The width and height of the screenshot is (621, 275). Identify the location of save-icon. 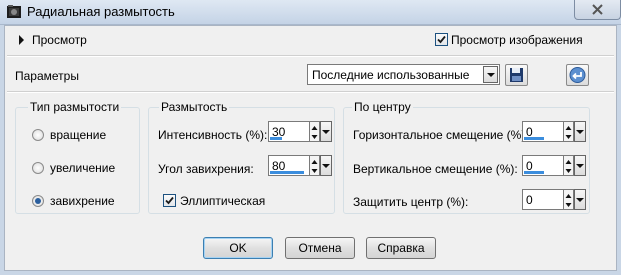
(516, 75).